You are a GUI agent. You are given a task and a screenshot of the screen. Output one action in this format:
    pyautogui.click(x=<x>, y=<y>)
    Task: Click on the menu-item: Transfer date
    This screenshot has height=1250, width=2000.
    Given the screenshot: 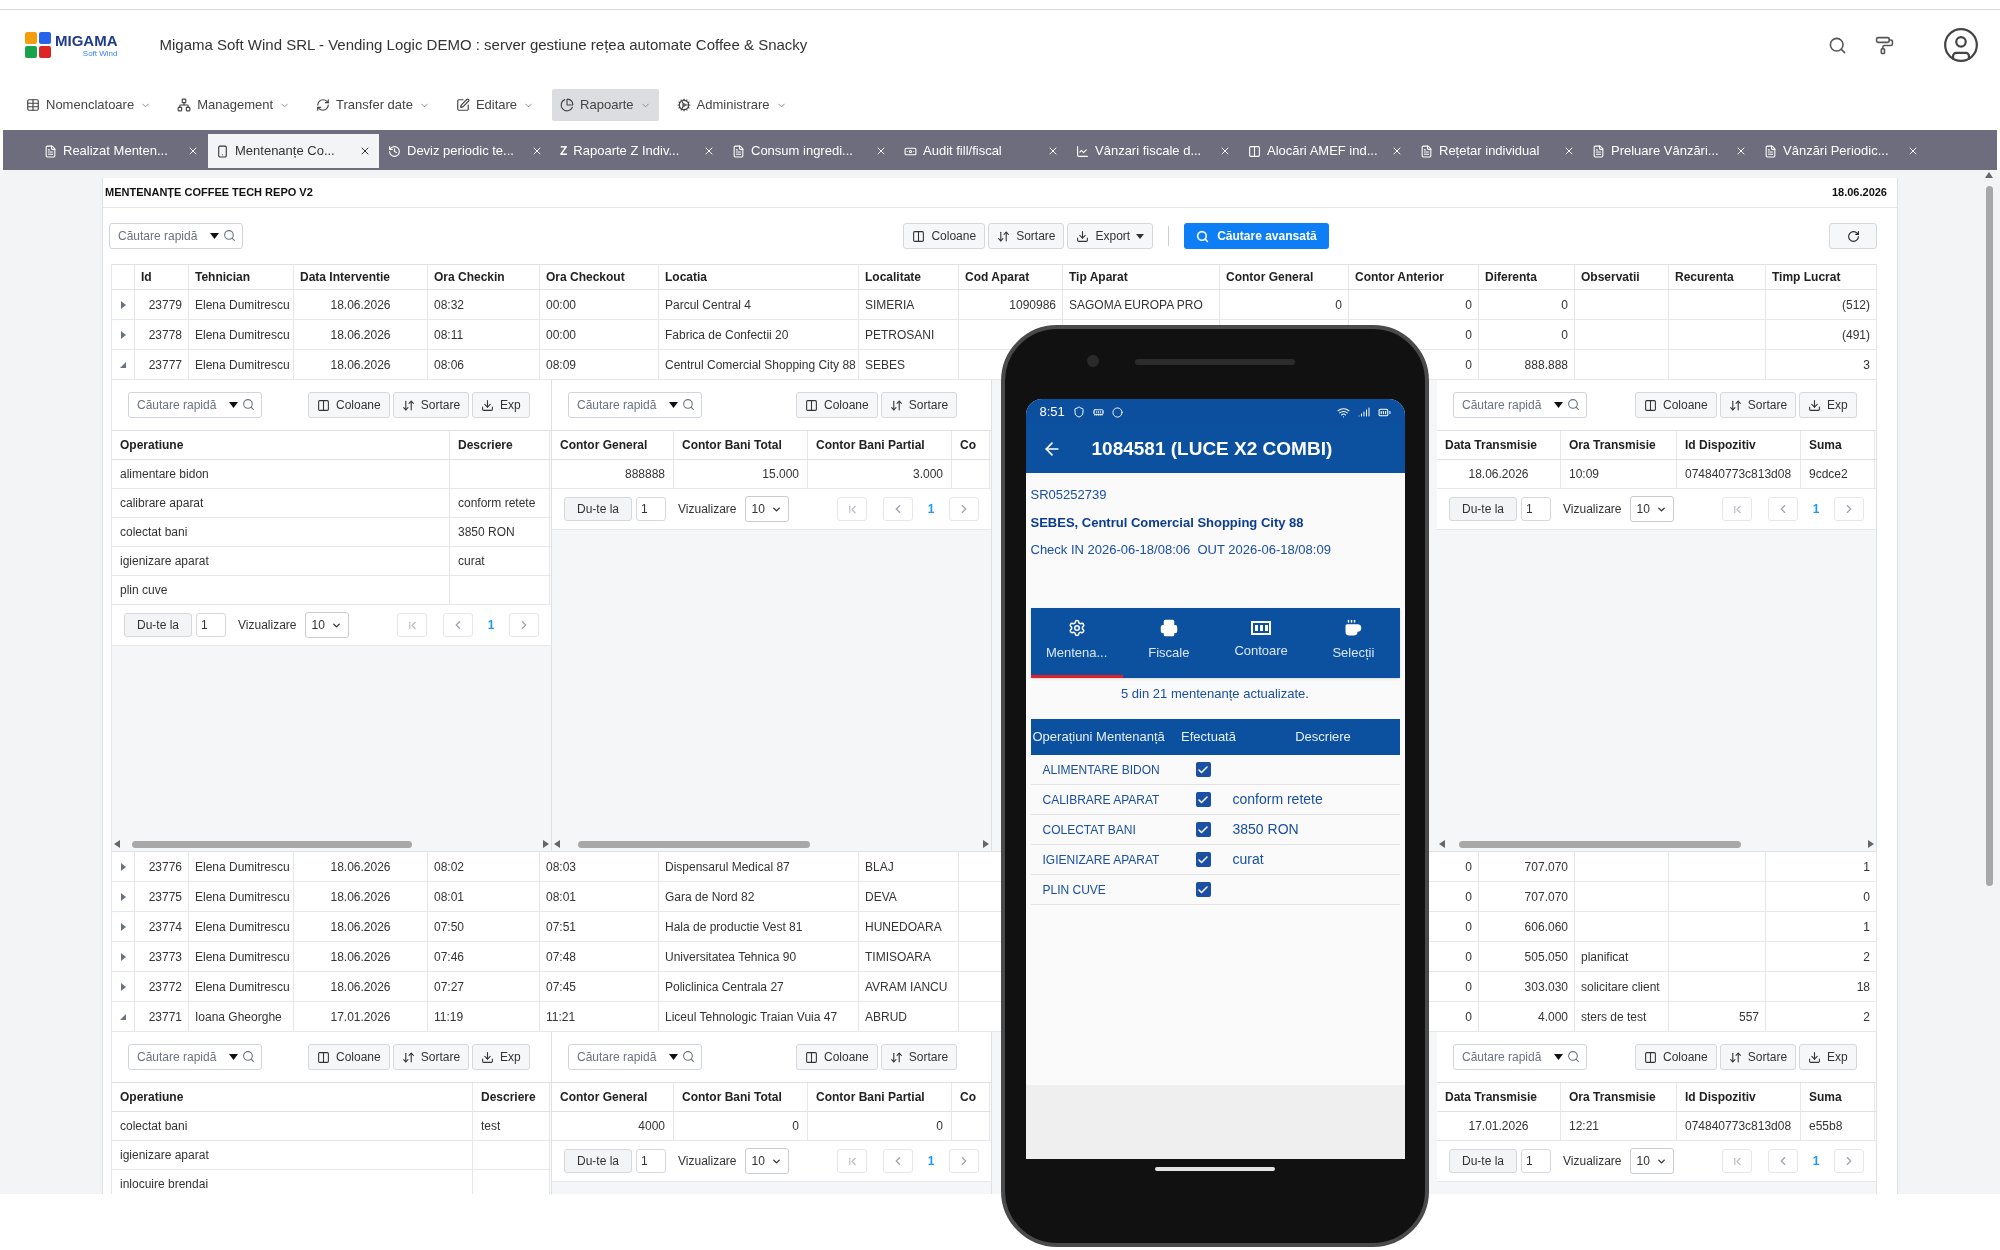 What is the action you would take?
    pyautogui.click(x=373, y=105)
    